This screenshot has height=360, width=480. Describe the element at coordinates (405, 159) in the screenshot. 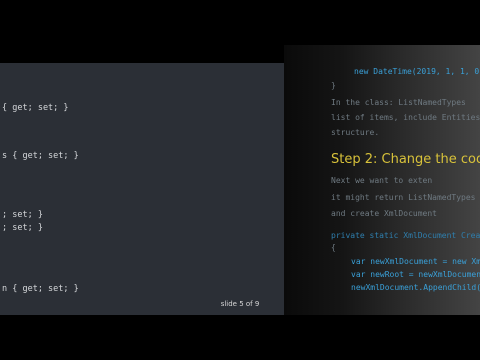

I see `section-heading: Step 2: Change the code to` at that location.